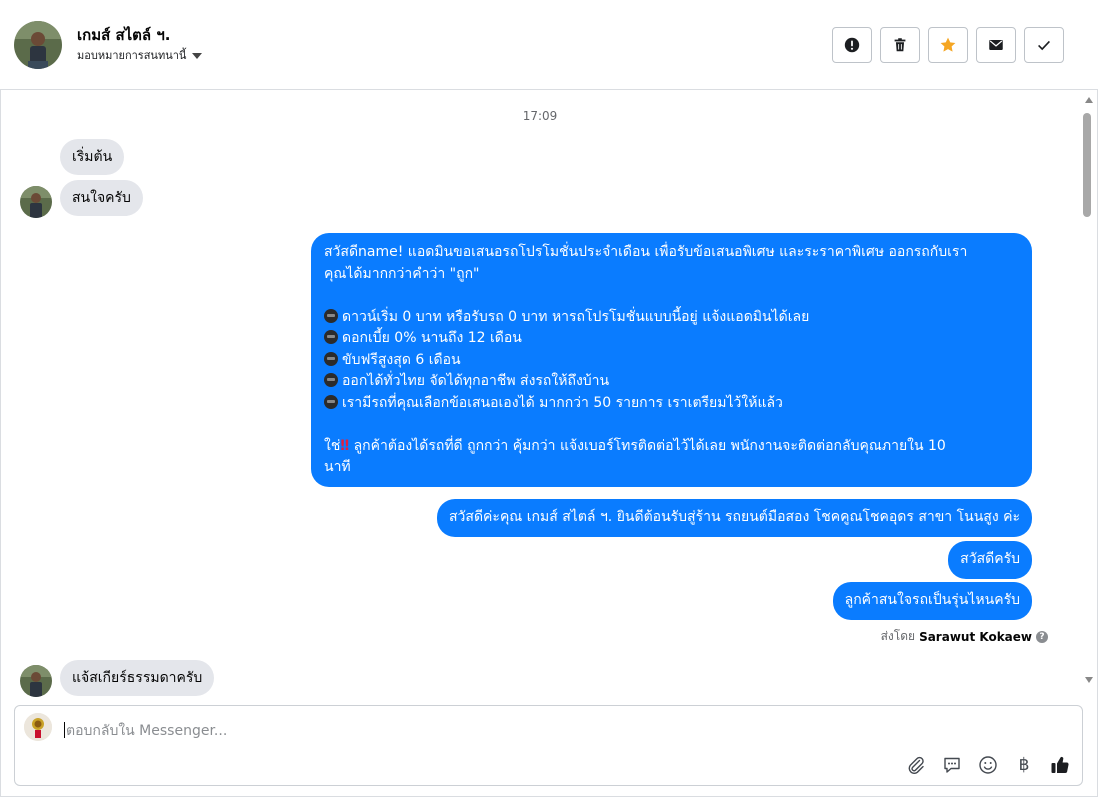 This screenshot has width=1098, height=797. What do you see at coordinates (345, 445) in the screenshot?
I see `double-exclamation-icon: ‼` at bounding box center [345, 445].